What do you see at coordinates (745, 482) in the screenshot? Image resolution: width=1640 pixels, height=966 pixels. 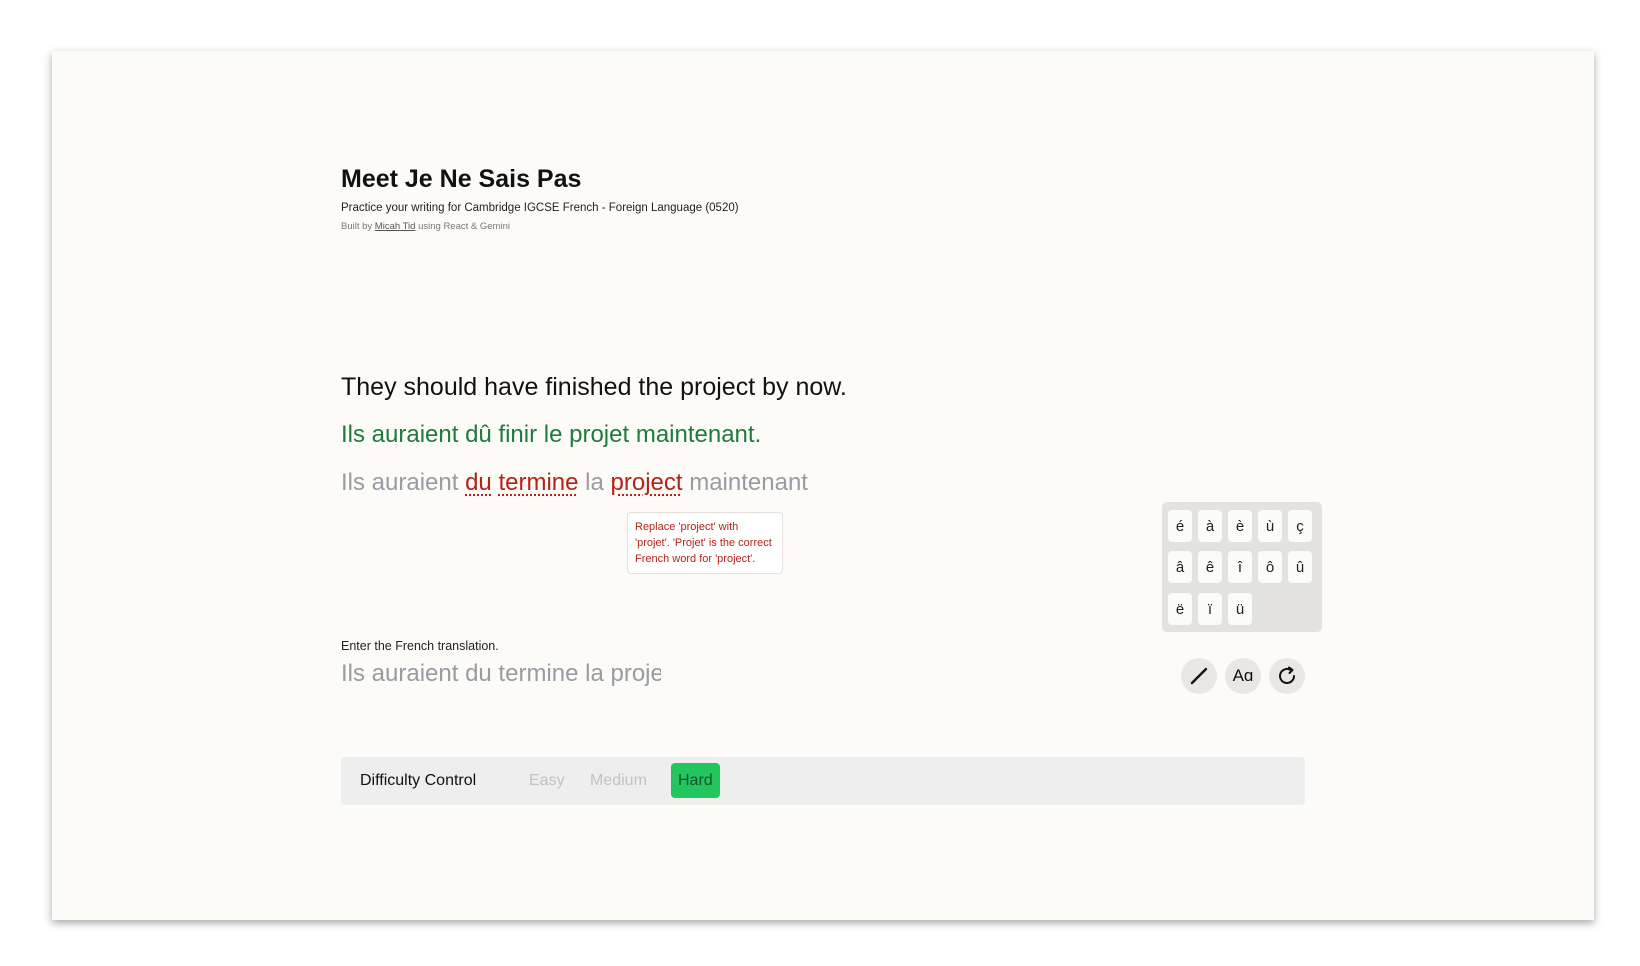 I see `attempt-text: maintenant` at bounding box center [745, 482].